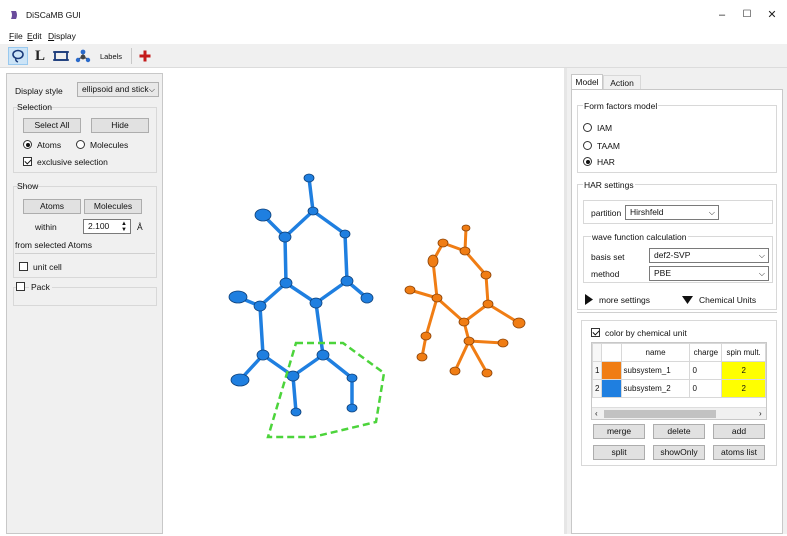  What do you see at coordinates (619, 431) in the screenshot?
I see `merge-button: merge` at bounding box center [619, 431].